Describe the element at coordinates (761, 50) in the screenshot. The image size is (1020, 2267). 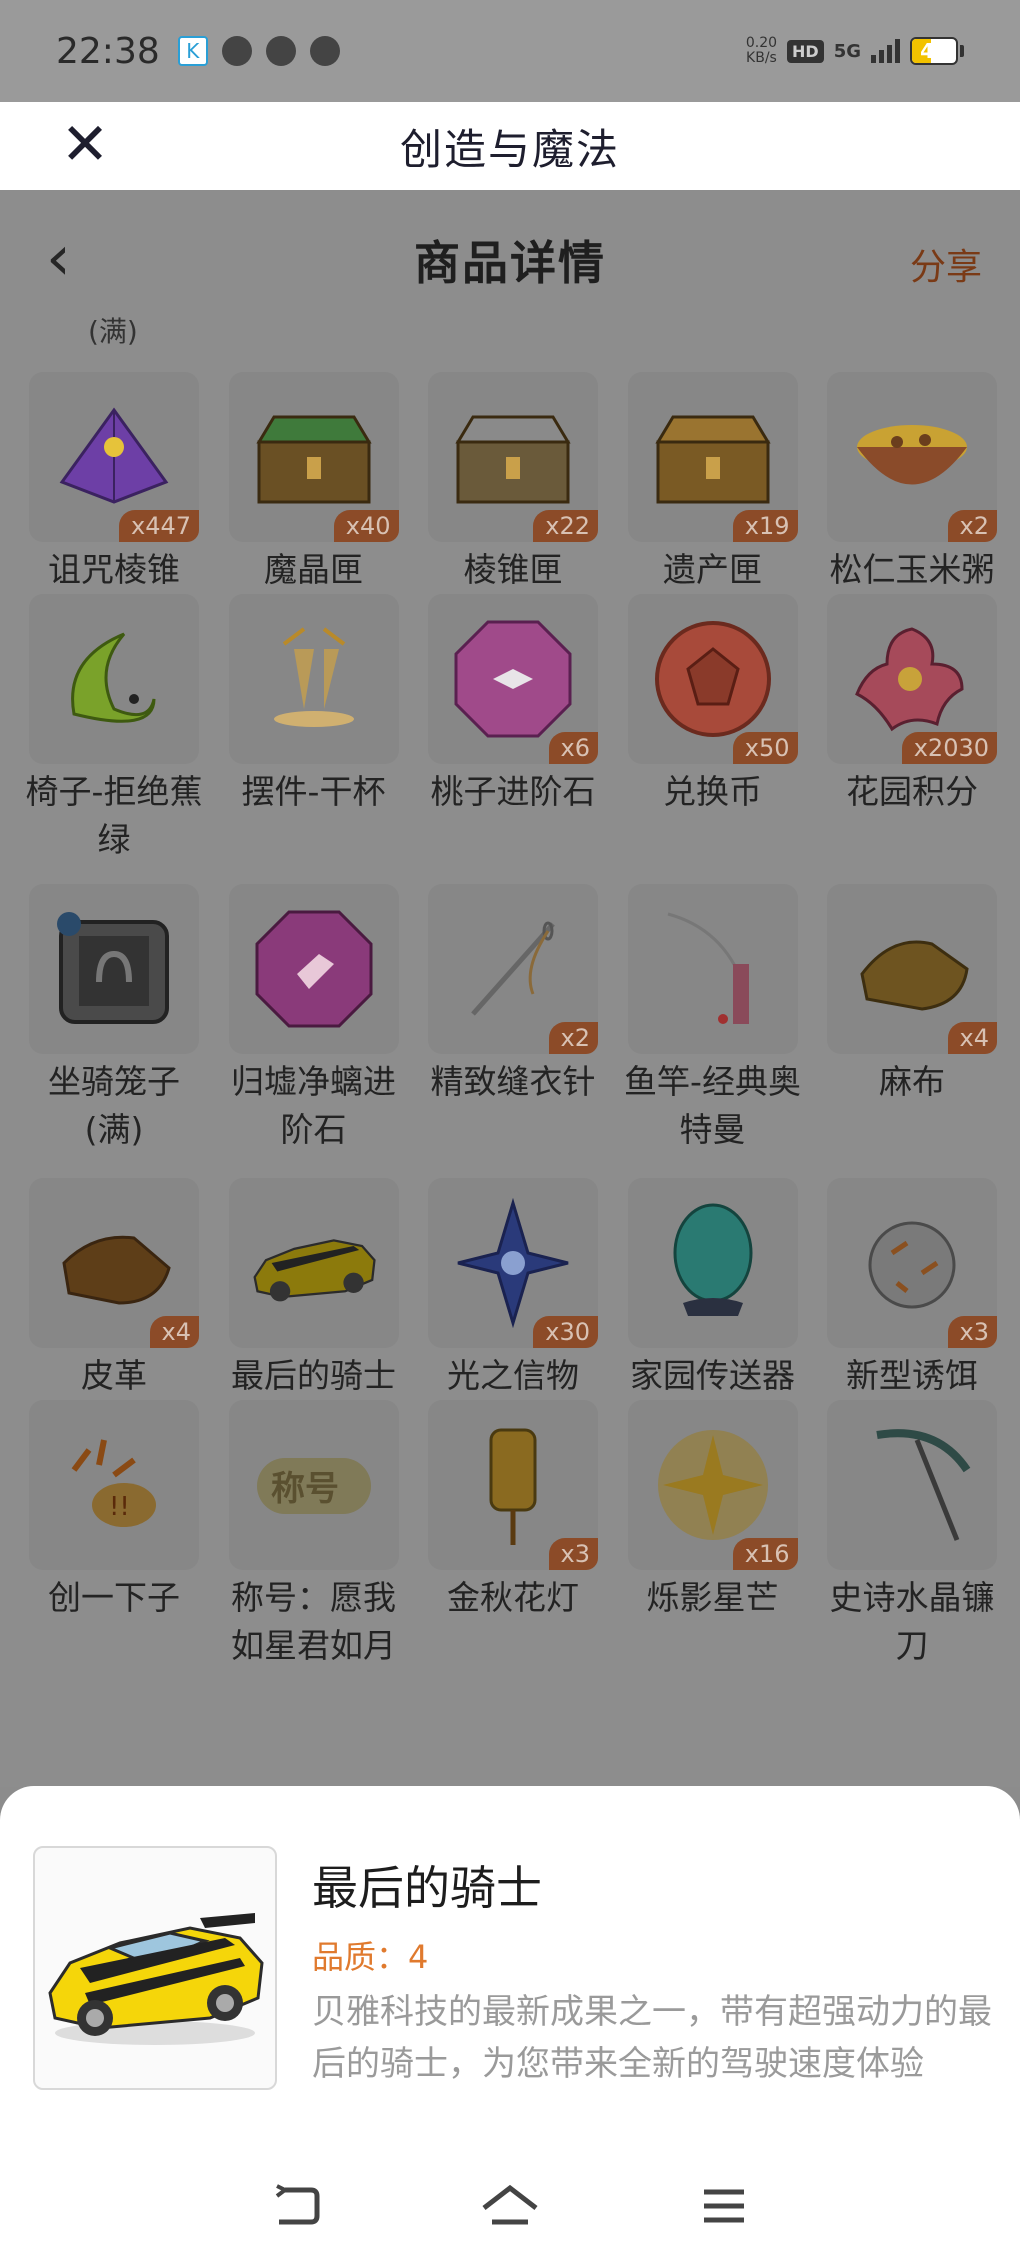
I see `network-speed: 0.20 KB/s` at that location.